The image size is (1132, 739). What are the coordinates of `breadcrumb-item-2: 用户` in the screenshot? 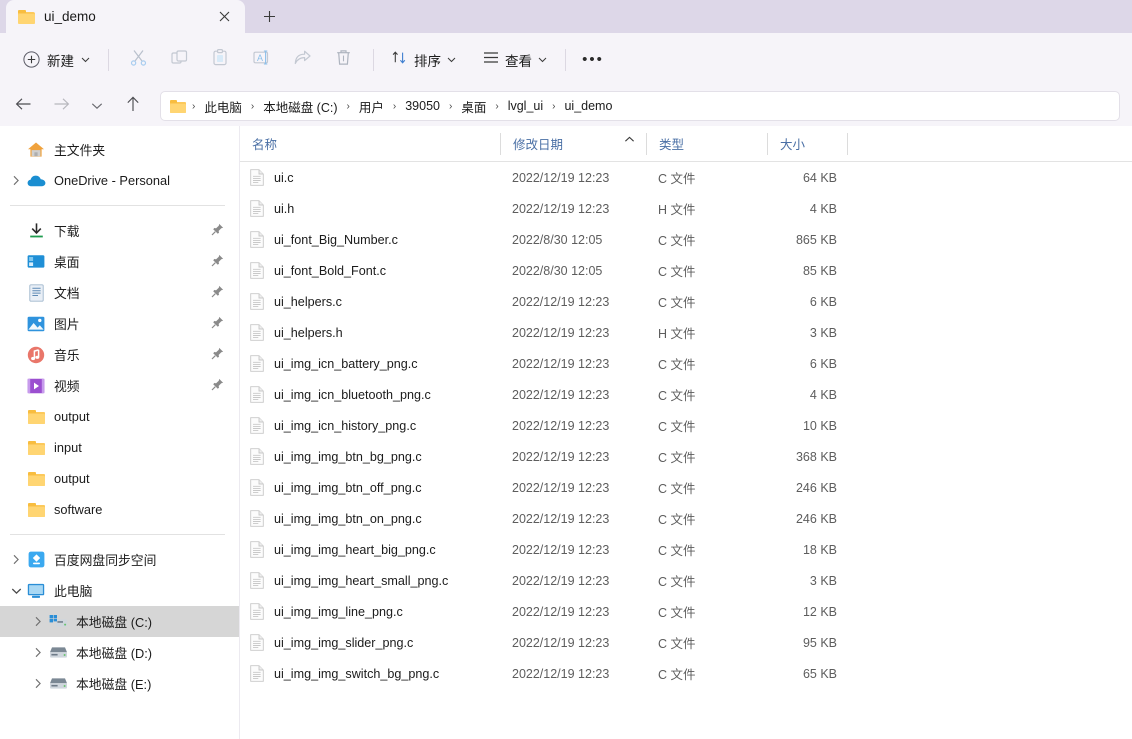 It's located at (371, 106).